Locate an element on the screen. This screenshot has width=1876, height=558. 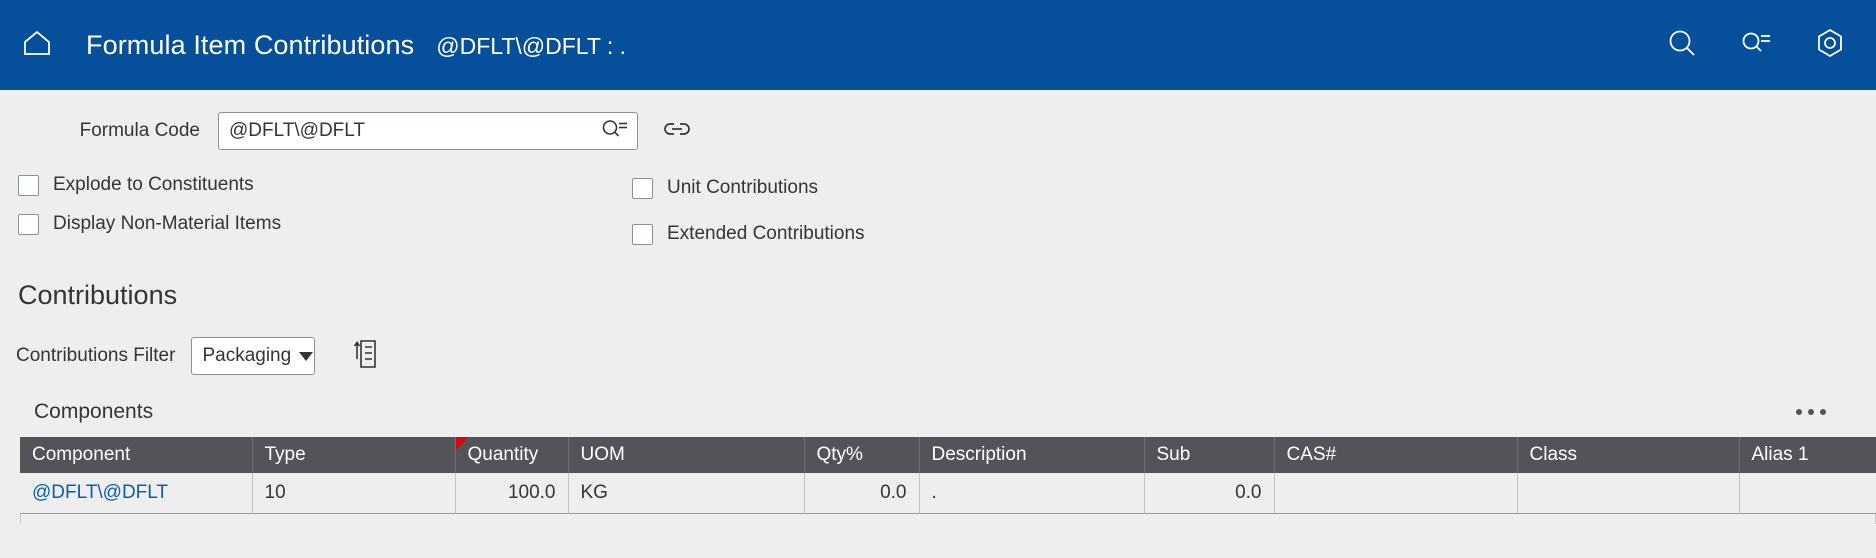
checkbox-unit-contributions: Unit Contributions is located at coordinates (725, 188).